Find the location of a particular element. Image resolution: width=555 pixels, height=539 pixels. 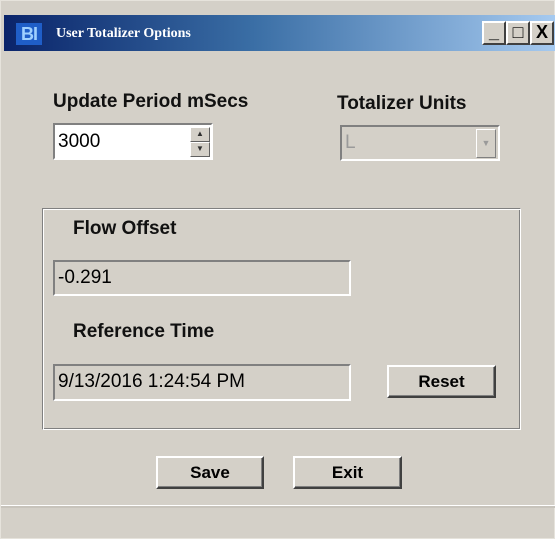

chevron-down-icon: ▼ is located at coordinates (486, 143).